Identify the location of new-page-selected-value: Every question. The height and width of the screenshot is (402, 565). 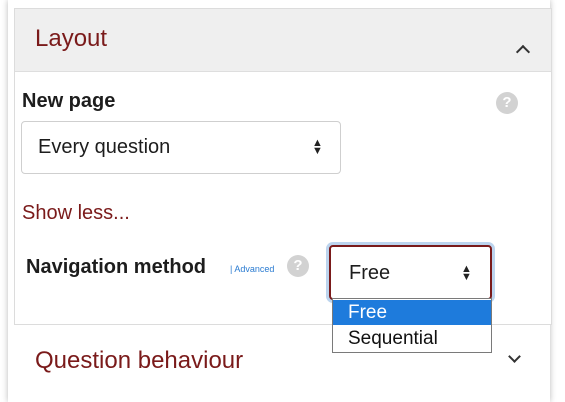
(104, 147).